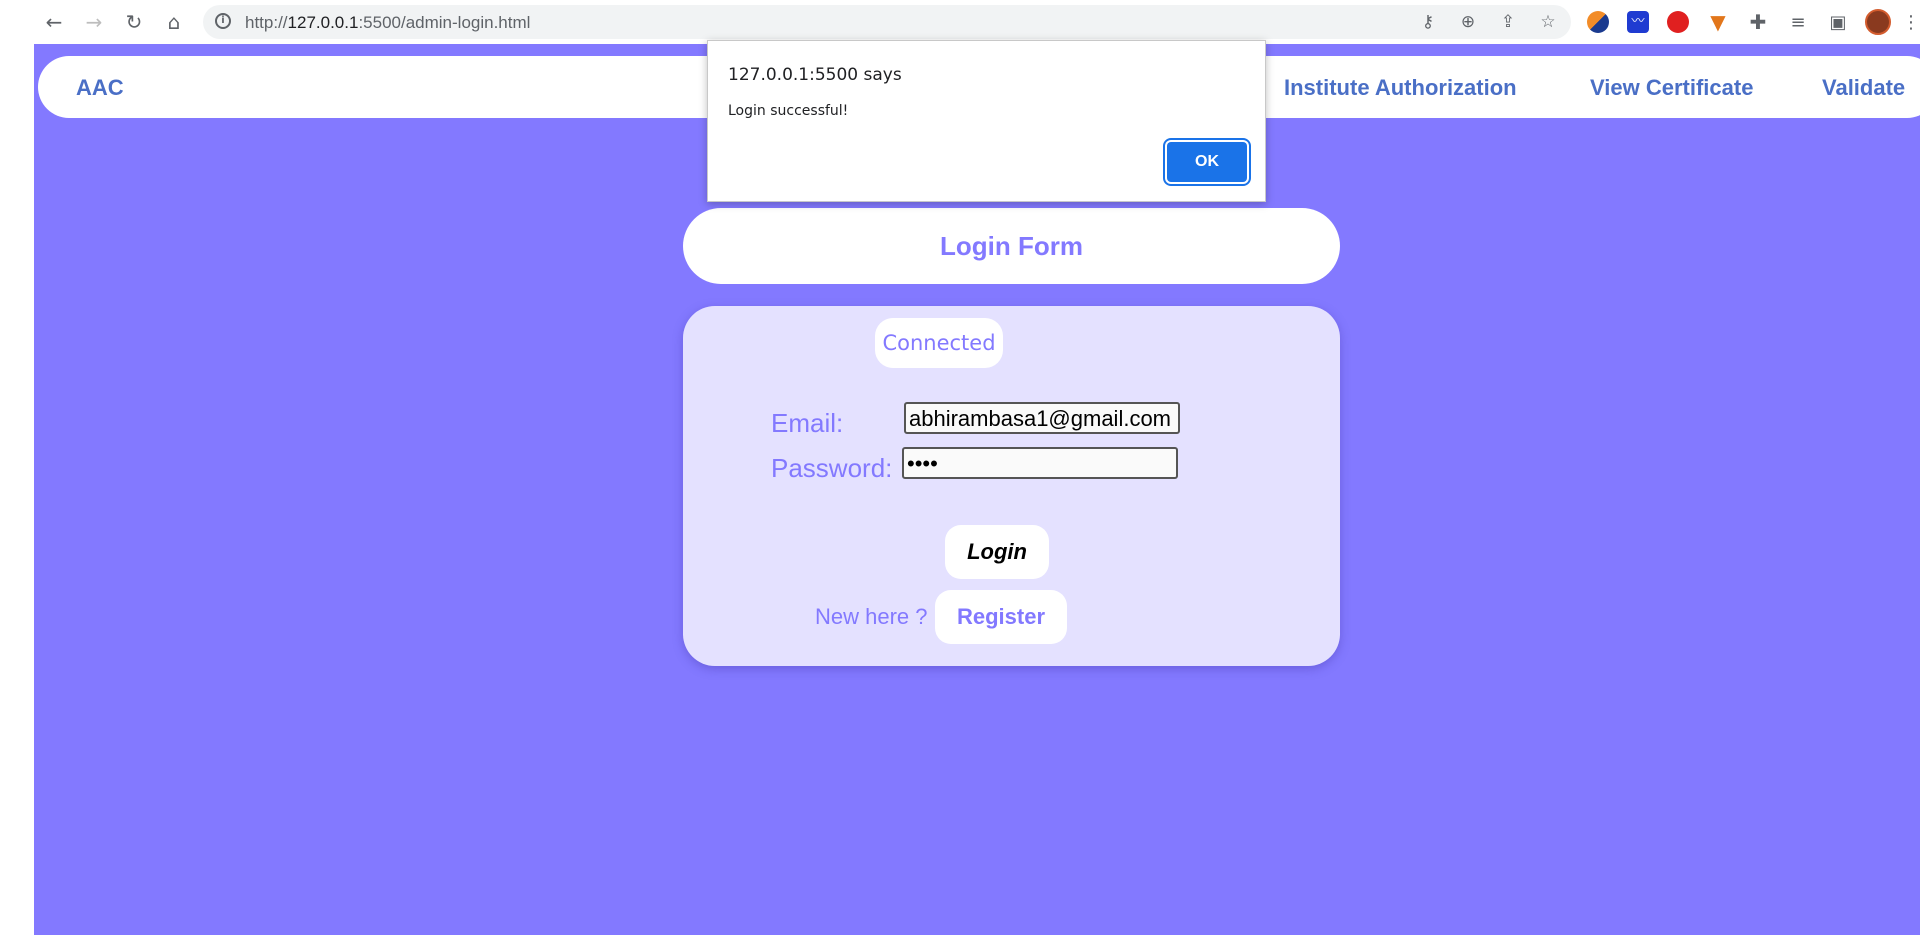 The width and height of the screenshot is (1920, 935). I want to click on star-icon: ☆, so click(1548, 22).